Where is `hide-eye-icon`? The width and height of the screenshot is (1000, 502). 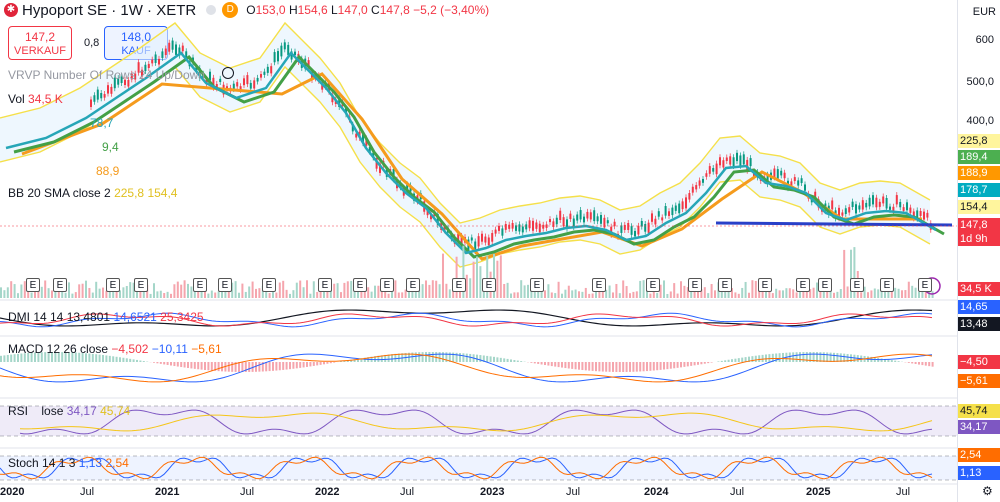 hide-eye-icon is located at coordinates (228, 73).